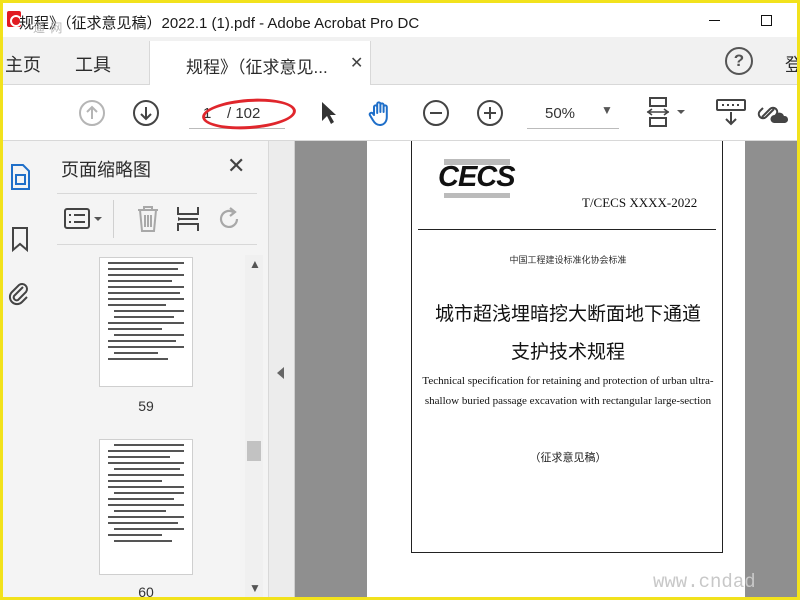  What do you see at coordinates (19, 293) in the screenshot?
I see `attachment-icon` at bounding box center [19, 293].